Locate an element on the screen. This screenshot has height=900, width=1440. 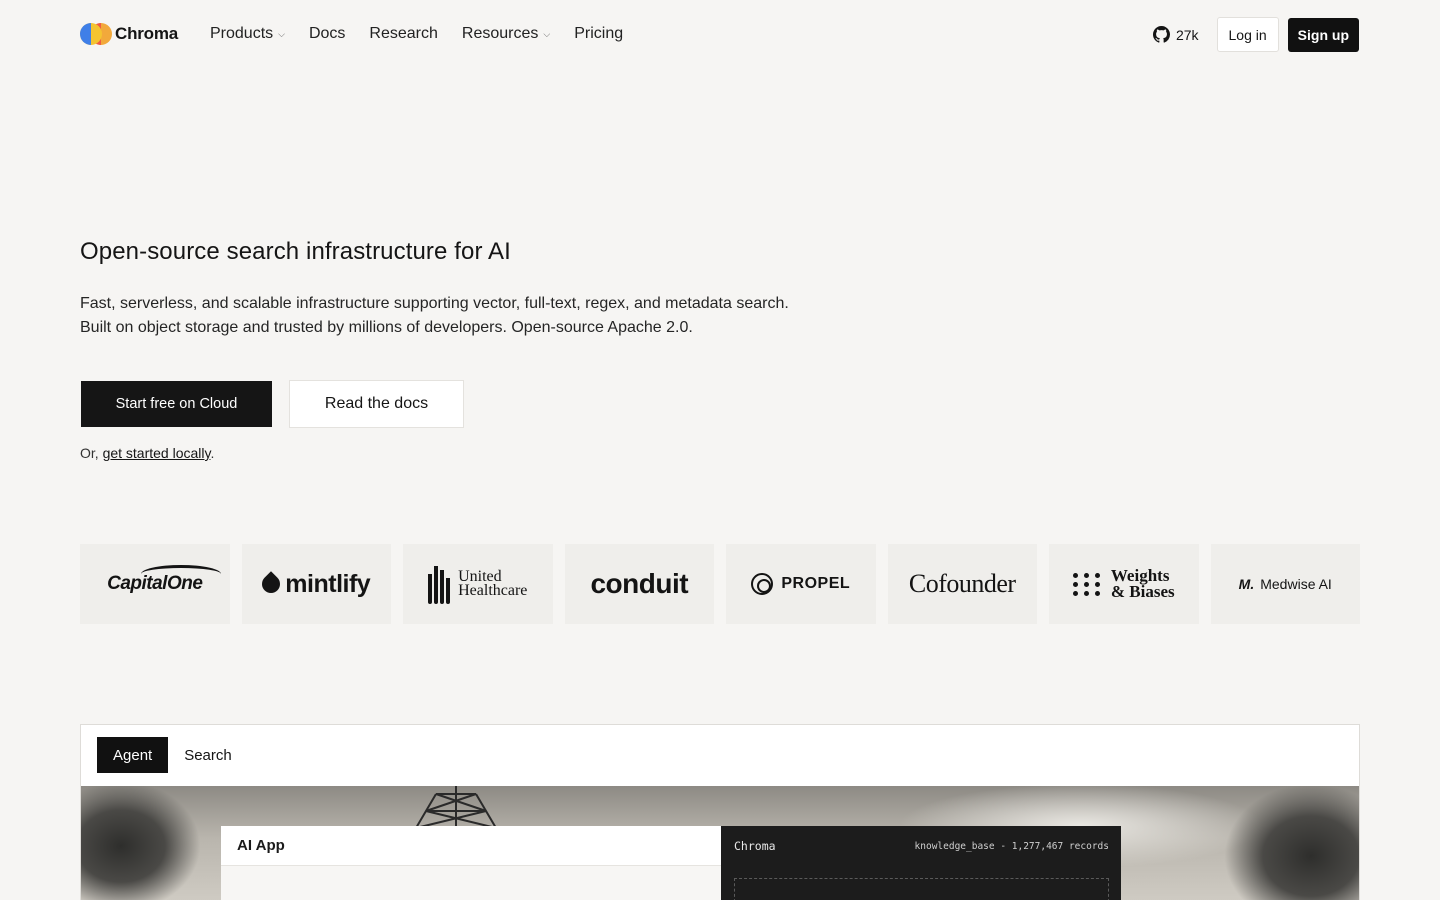
nav-item-research: Research is located at coordinates (403, 34).